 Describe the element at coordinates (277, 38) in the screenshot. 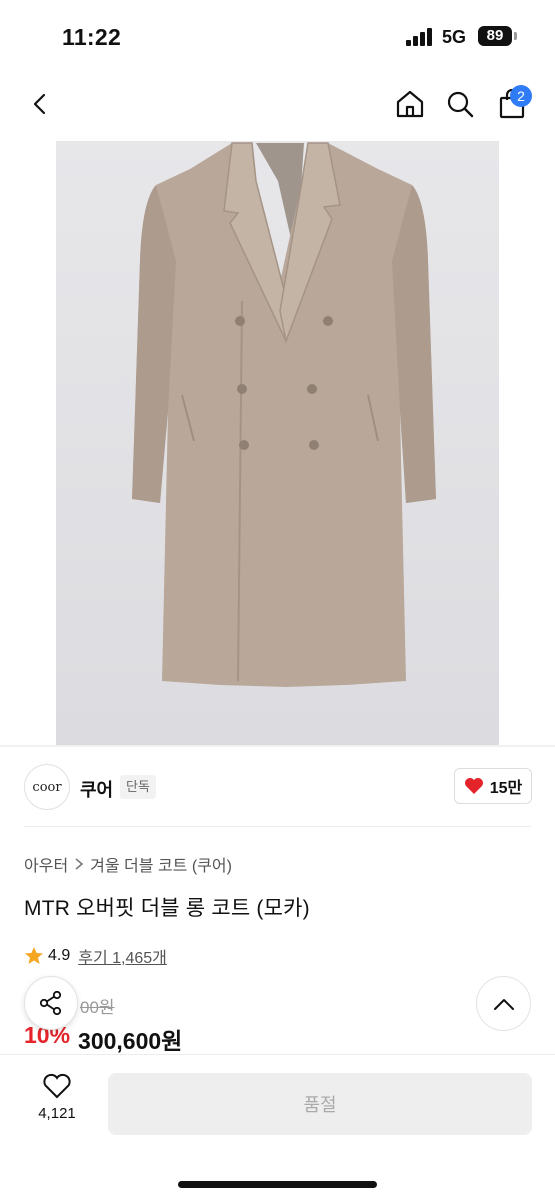

I see `status-bar: 11:22 5G 89` at that location.